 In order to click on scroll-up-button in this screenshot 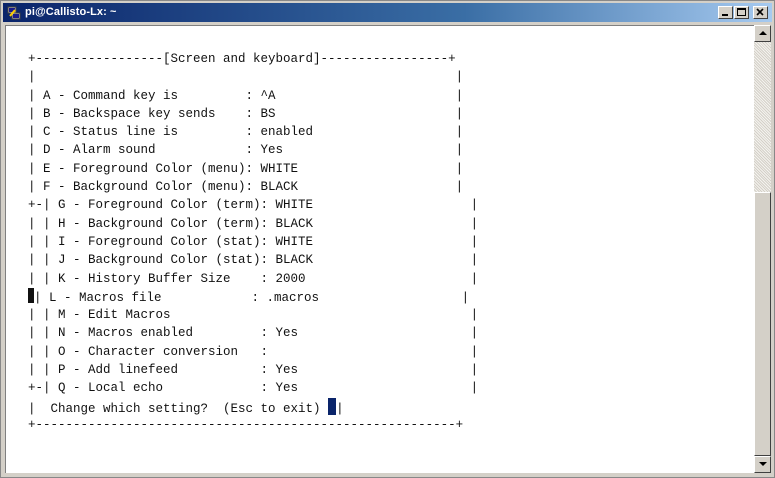, I will do `click(762, 33)`.